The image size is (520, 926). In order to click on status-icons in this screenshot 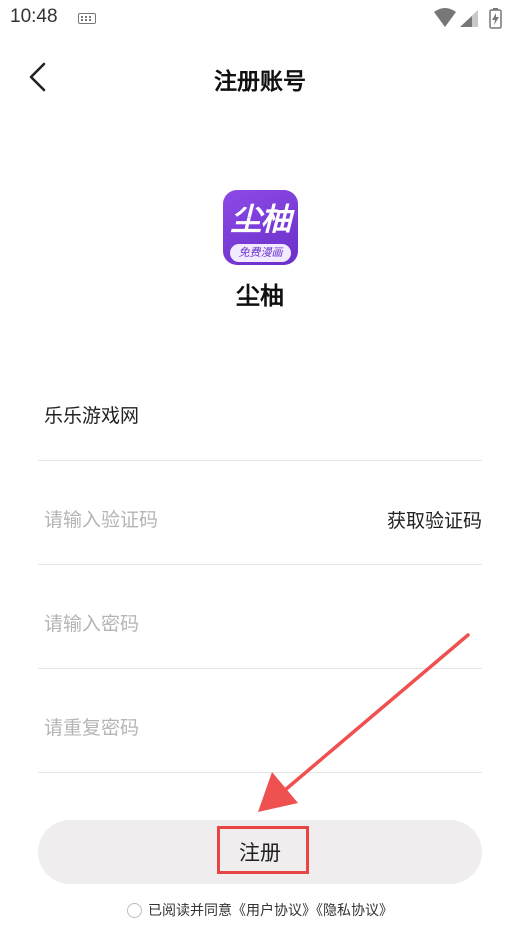, I will do `click(468, 18)`.